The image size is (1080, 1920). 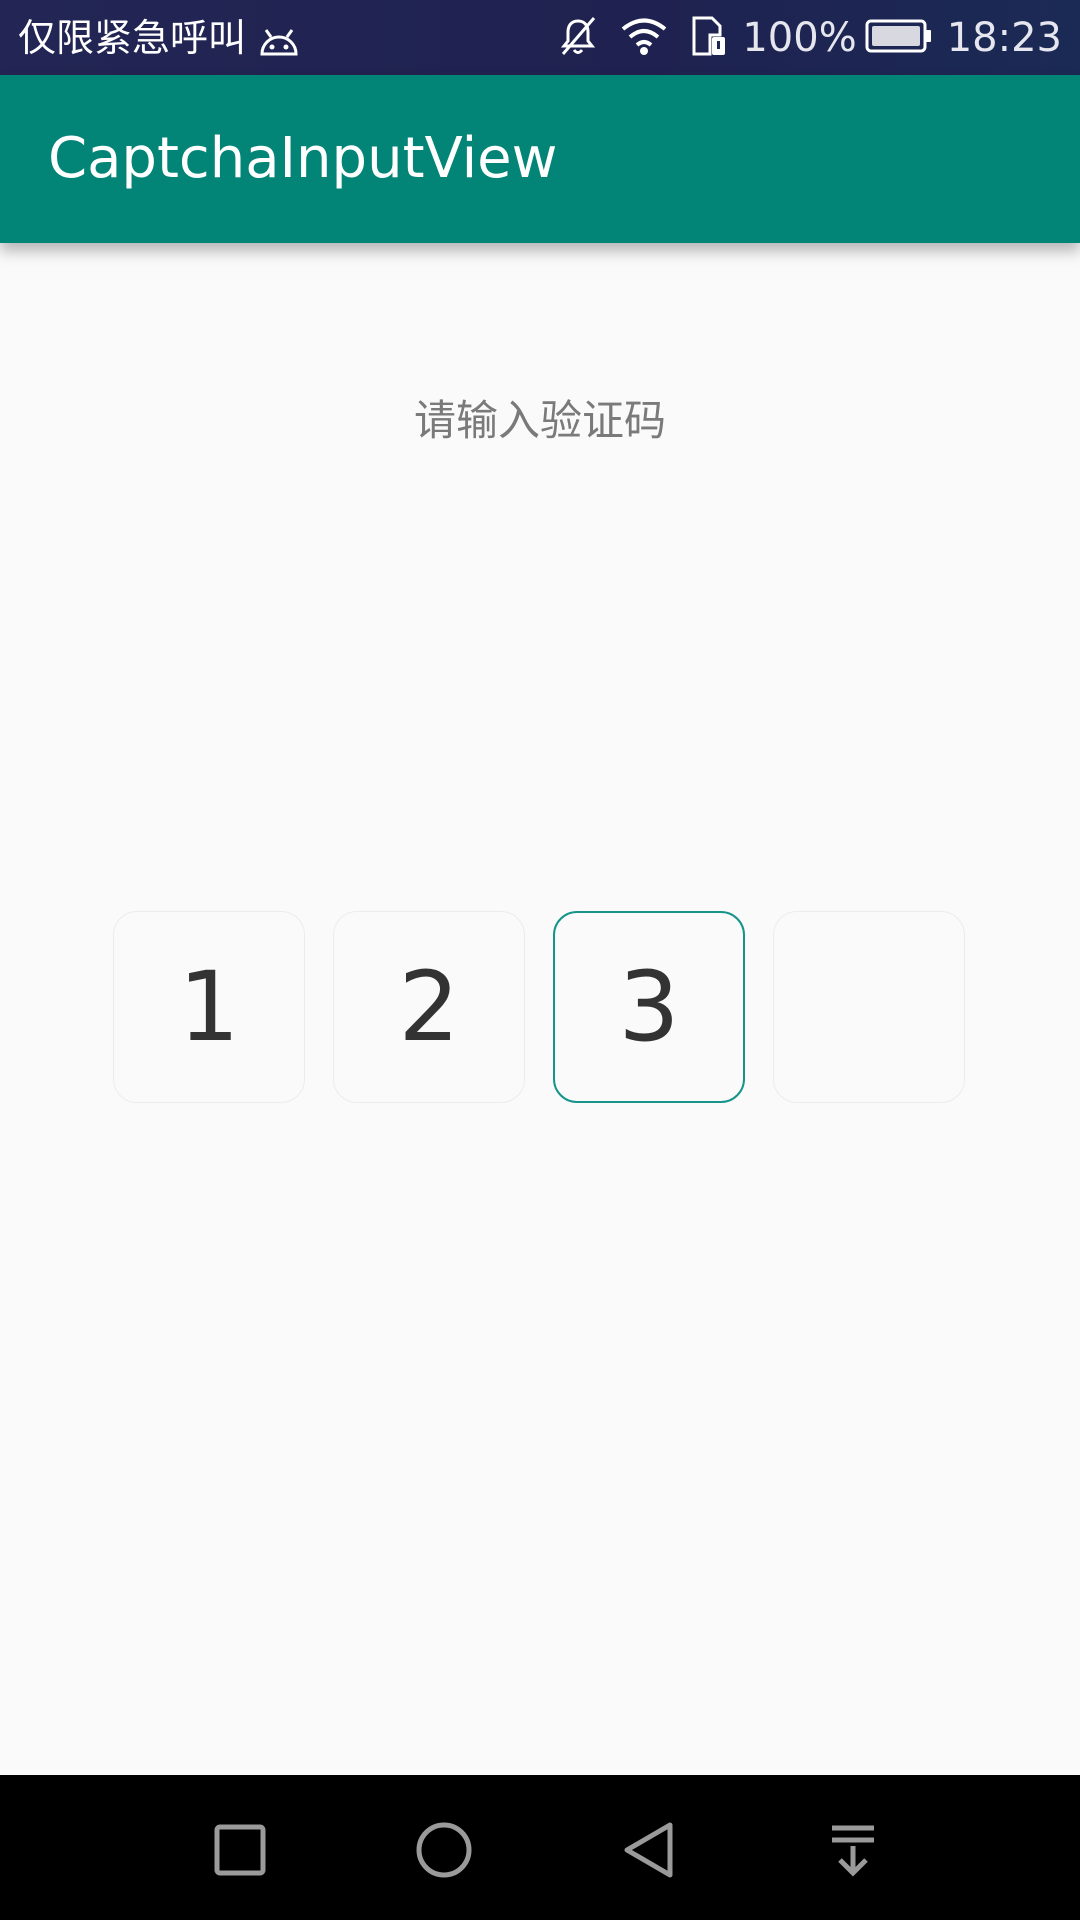 I want to click on status-left: 仅限紧急呼叫, so click(x=160, y=38).